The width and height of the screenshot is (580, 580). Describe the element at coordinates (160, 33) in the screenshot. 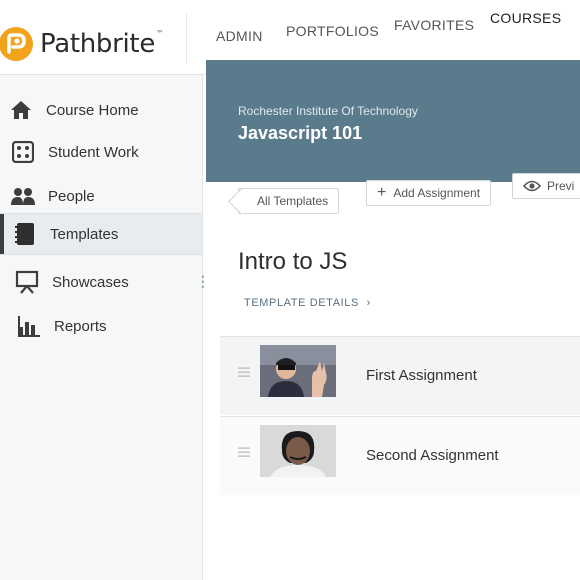

I see `trademark: ™` at that location.